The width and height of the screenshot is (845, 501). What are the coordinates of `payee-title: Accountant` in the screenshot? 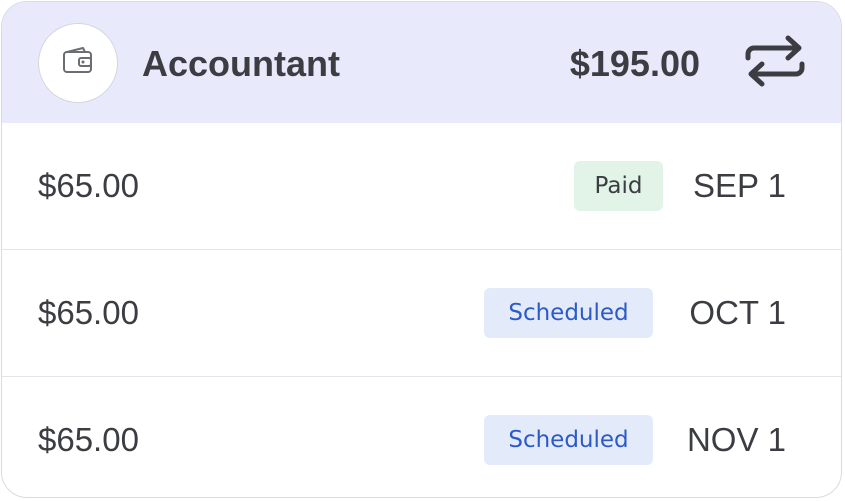 It's located at (241, 63).